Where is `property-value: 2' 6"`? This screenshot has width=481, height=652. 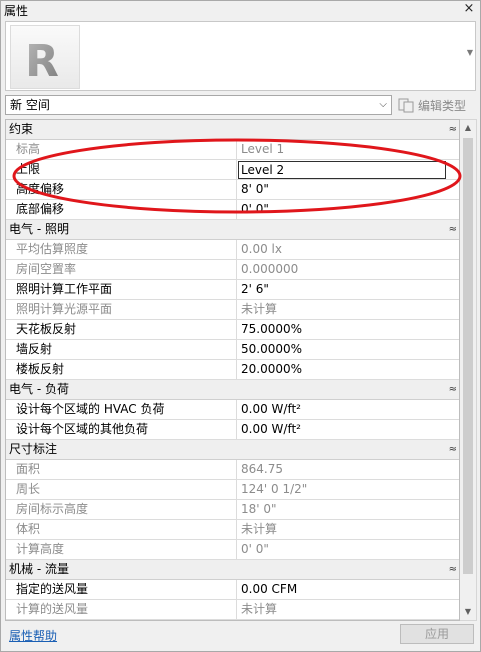 property-value: 2' 6" is located at coordinates (348, 289).